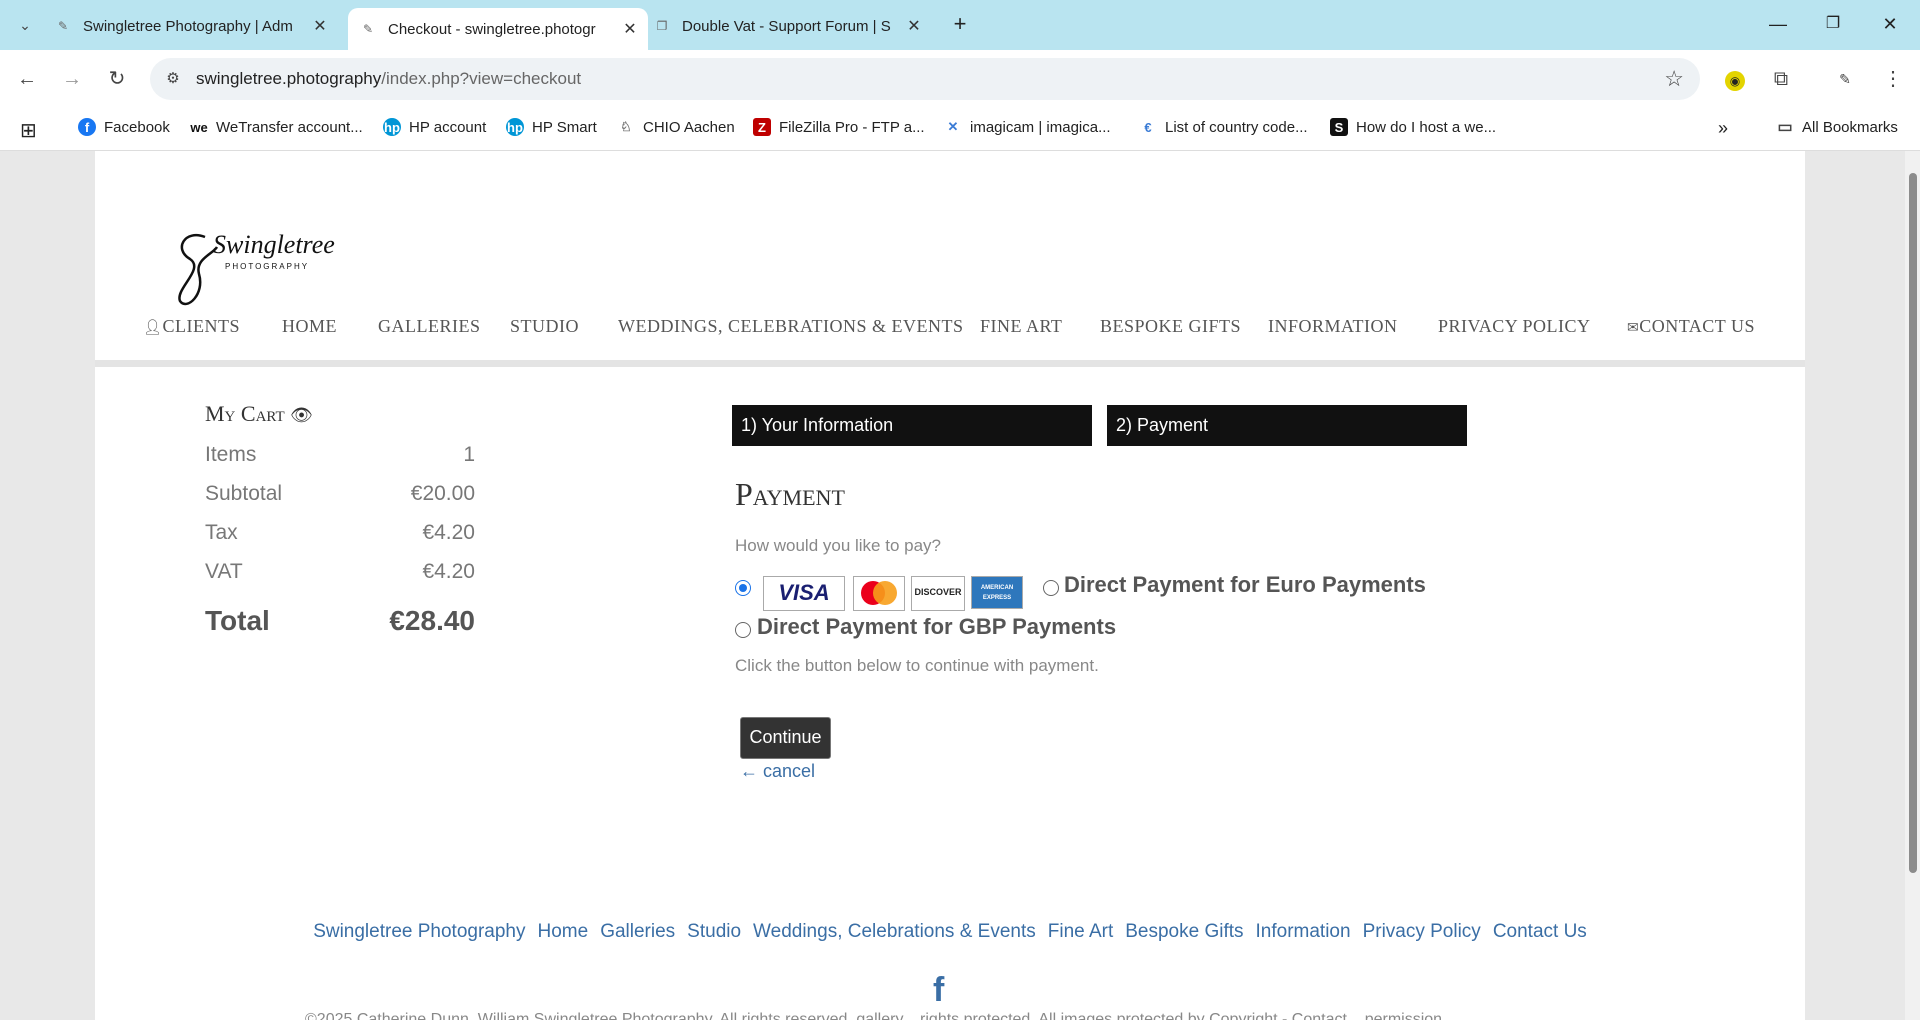  What do you see at coordinates (912, 425) in the screenshot?
I see `step-your-information: 1) Your Information` at bounding box center [912, 425].